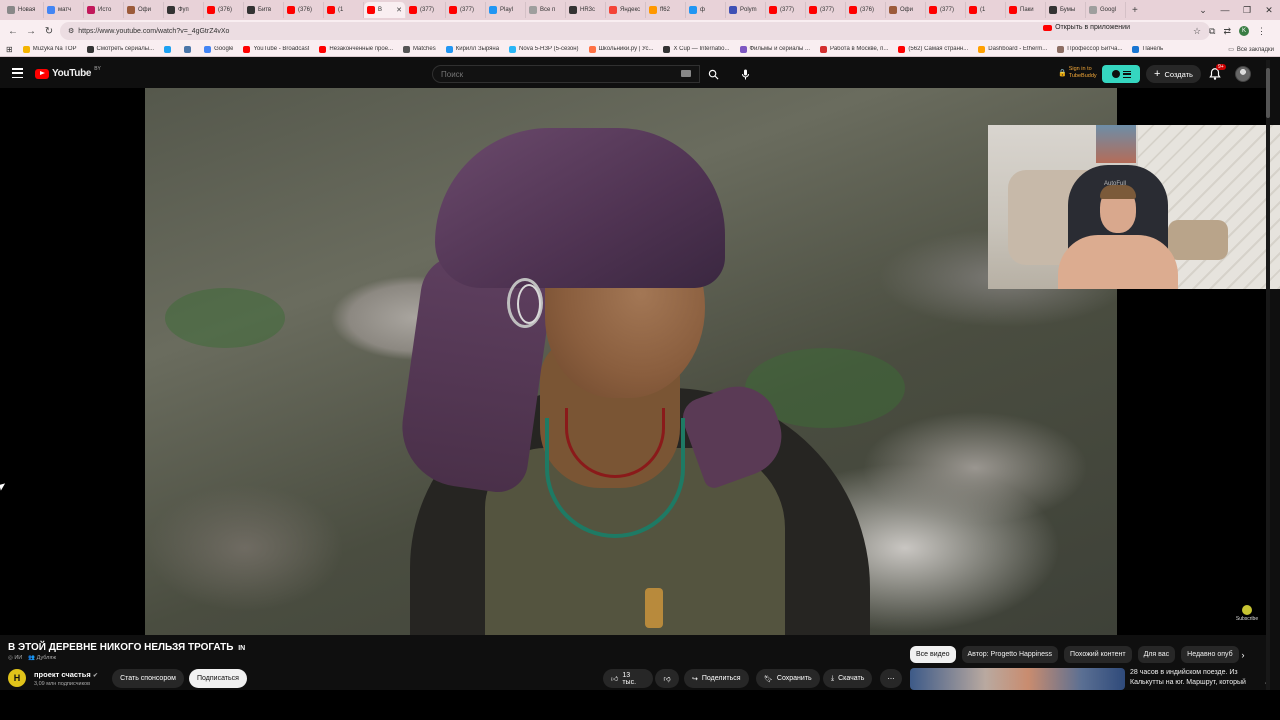 This screenshot has width=1280, height=720. Describe the element at coordinates (66, 674) in the screenshot. I see `channel-name: проект счастья ✔` at that location.